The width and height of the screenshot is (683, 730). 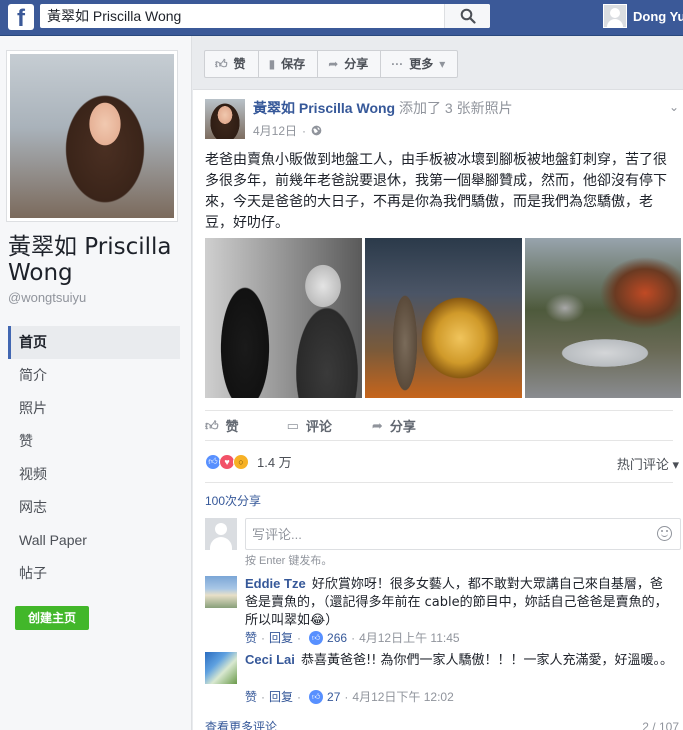 I want to click on comment-label: 评论, so click(x=318, y=426).